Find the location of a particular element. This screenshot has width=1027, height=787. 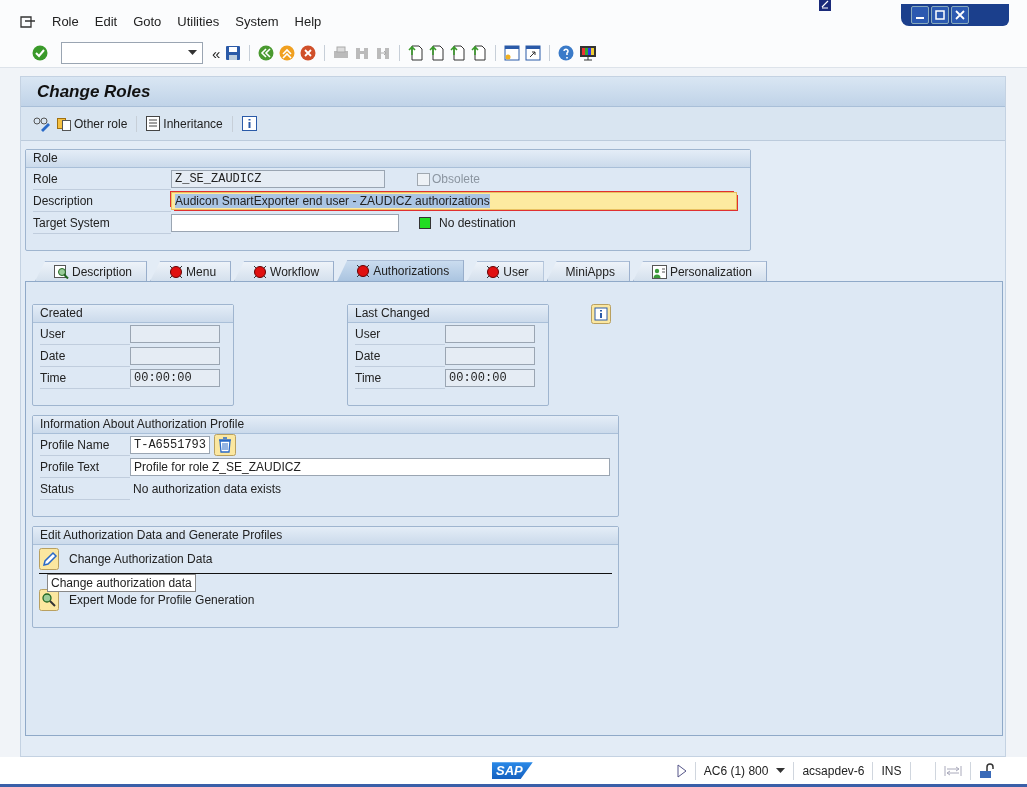

group-title: Information About Authorization Profile is located at coordinates (325, 425).